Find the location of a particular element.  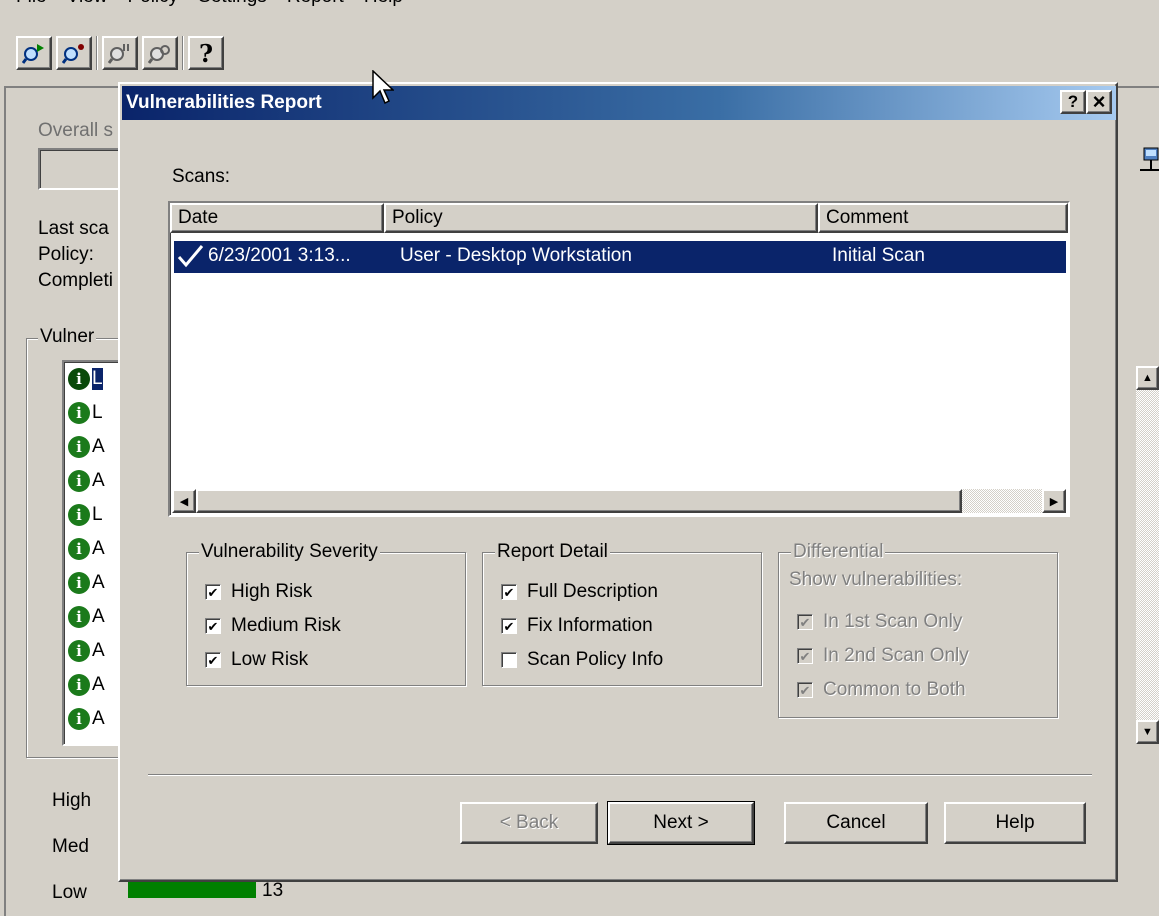

scan-config-icon is located at coordinates (74, 53).